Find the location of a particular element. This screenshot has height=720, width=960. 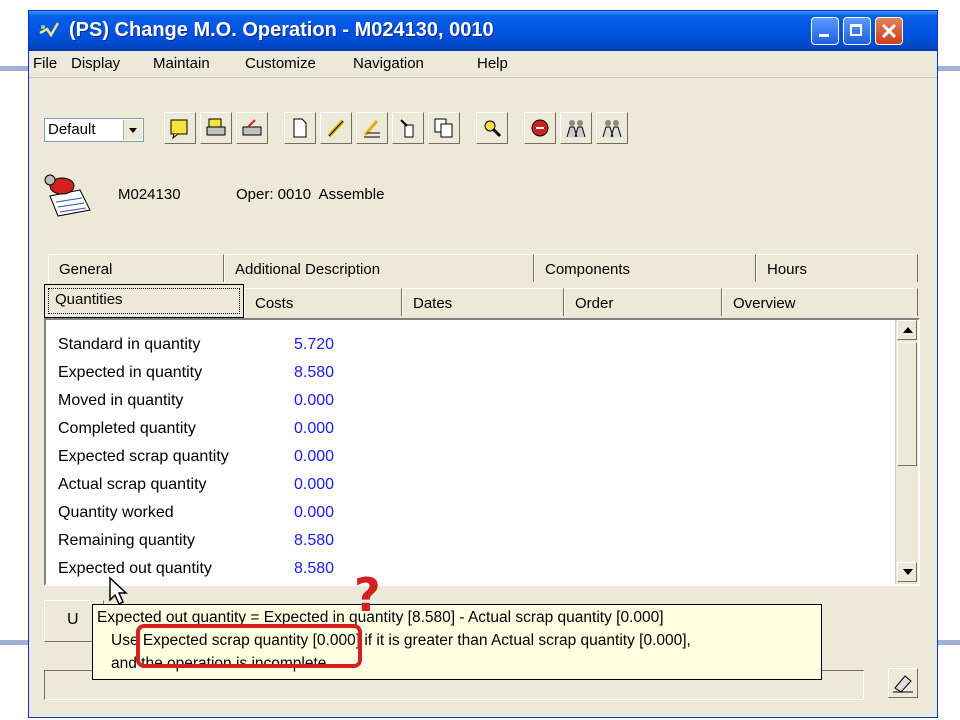

view-select: Default is located at coordinates (94, 130).